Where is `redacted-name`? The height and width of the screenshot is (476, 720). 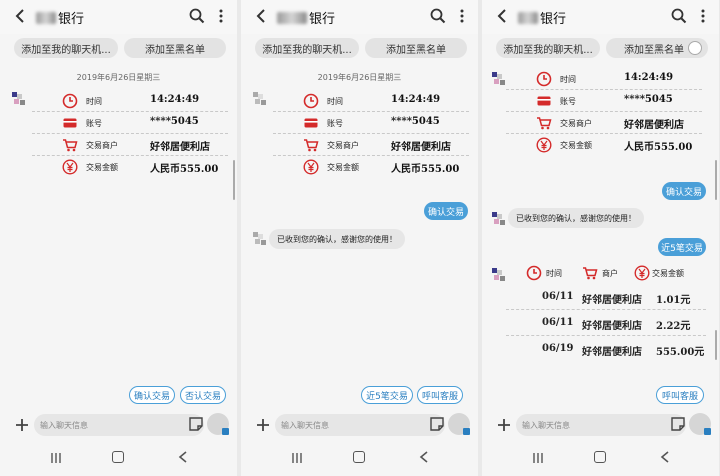
redacted-name is located at coordinates (528, 17).